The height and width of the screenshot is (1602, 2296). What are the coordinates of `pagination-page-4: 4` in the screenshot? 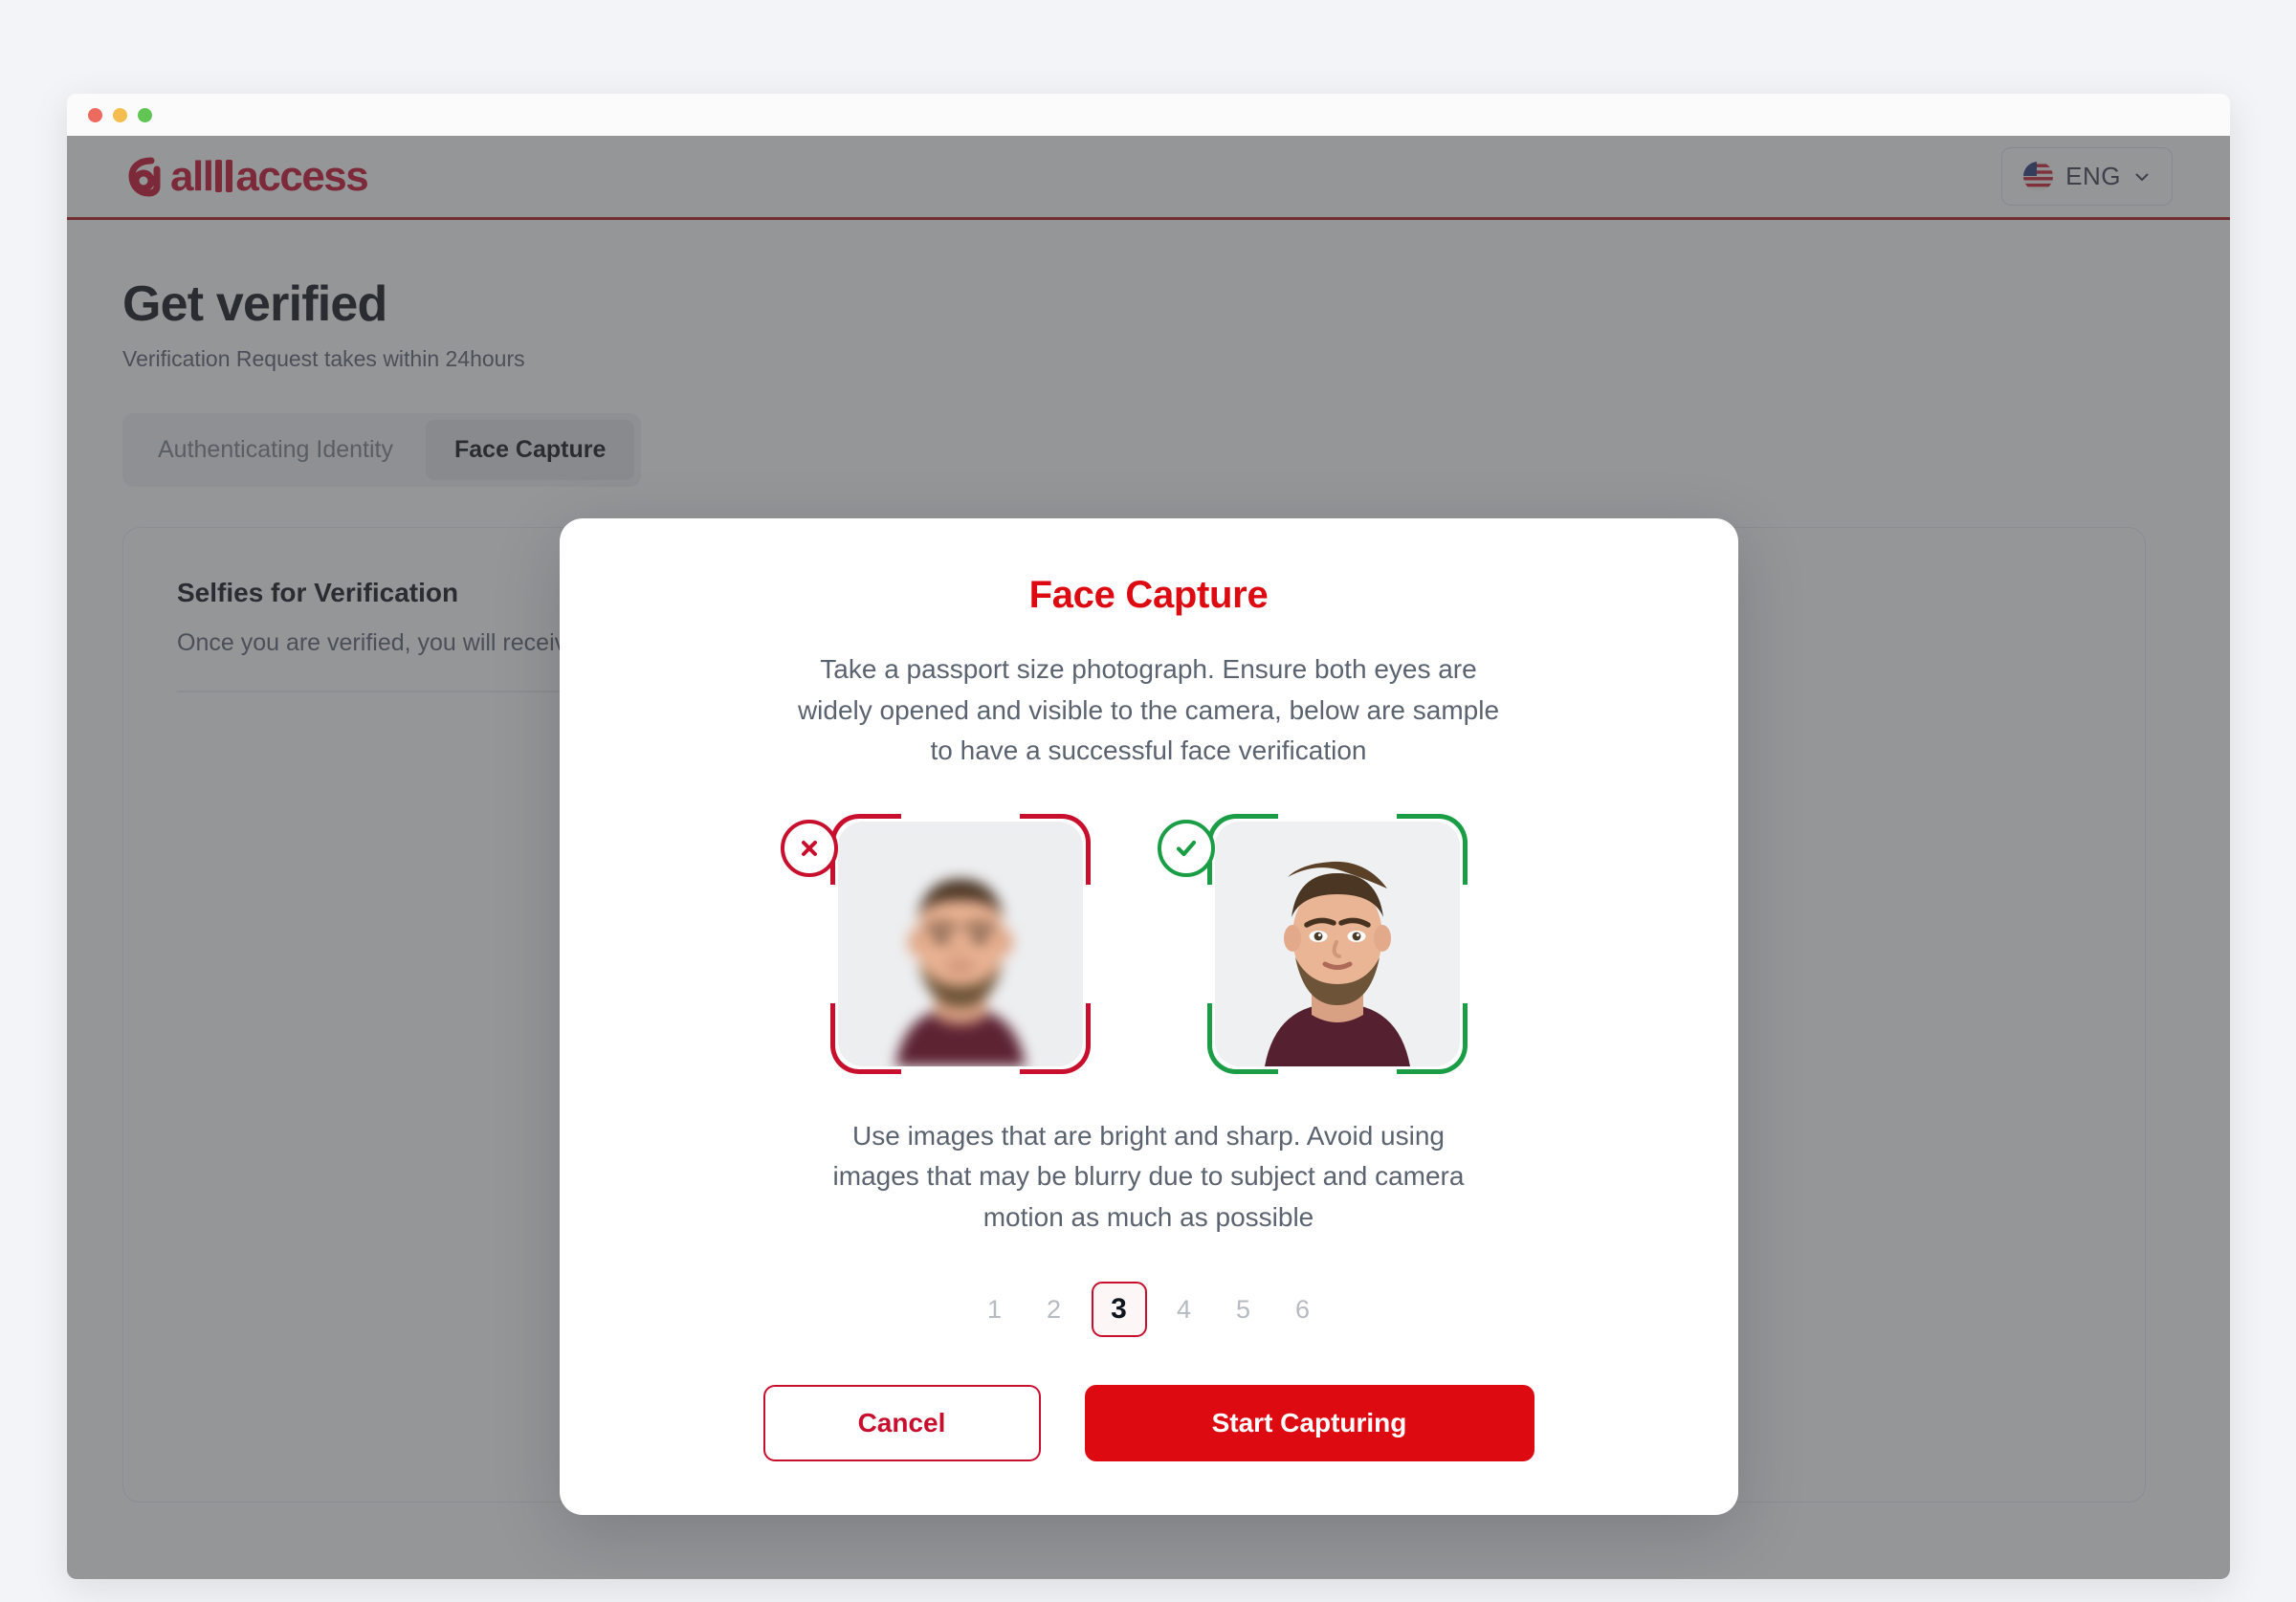 It's located at (1184, 1309).